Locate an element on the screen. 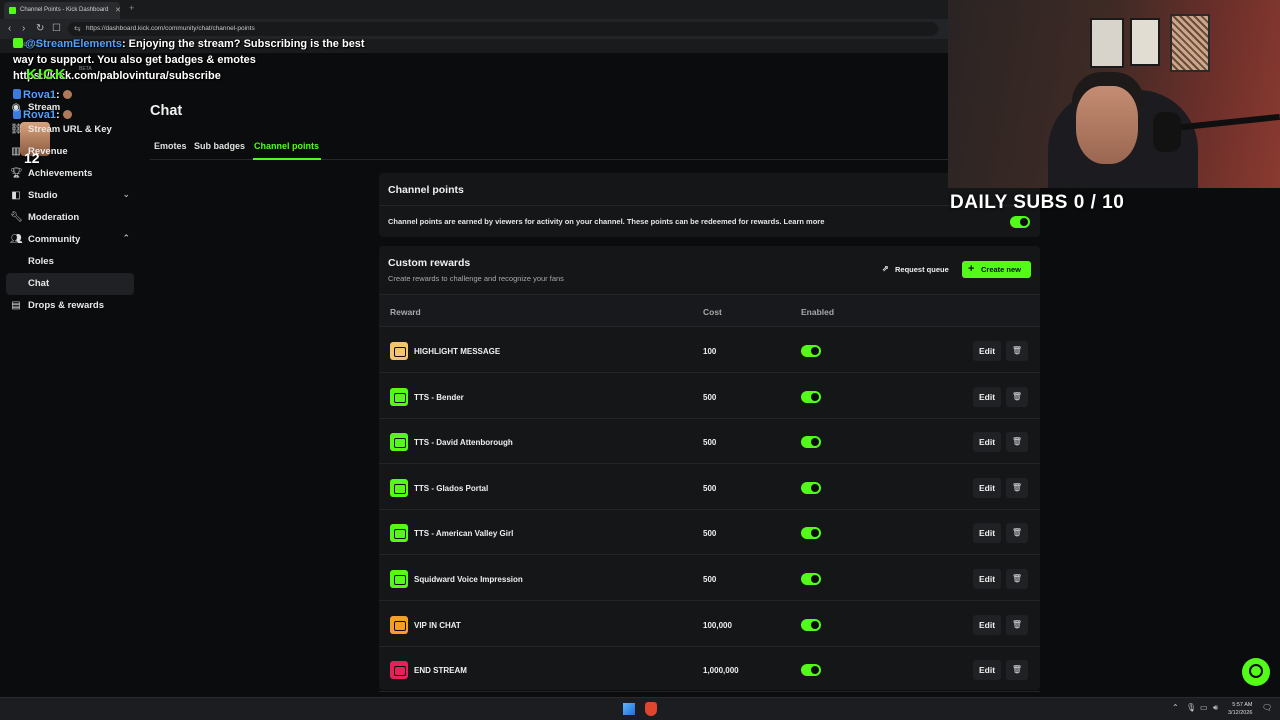 The image size is (1280, 720). headset-icon is located at coordinates (1256, 671).